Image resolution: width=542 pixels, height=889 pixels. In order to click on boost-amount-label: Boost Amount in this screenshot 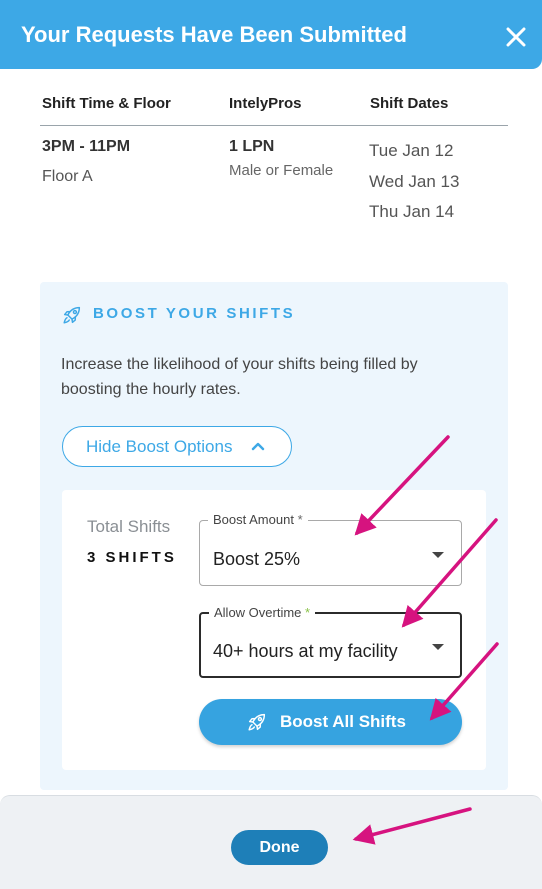, I will do `click(253, 519)`.